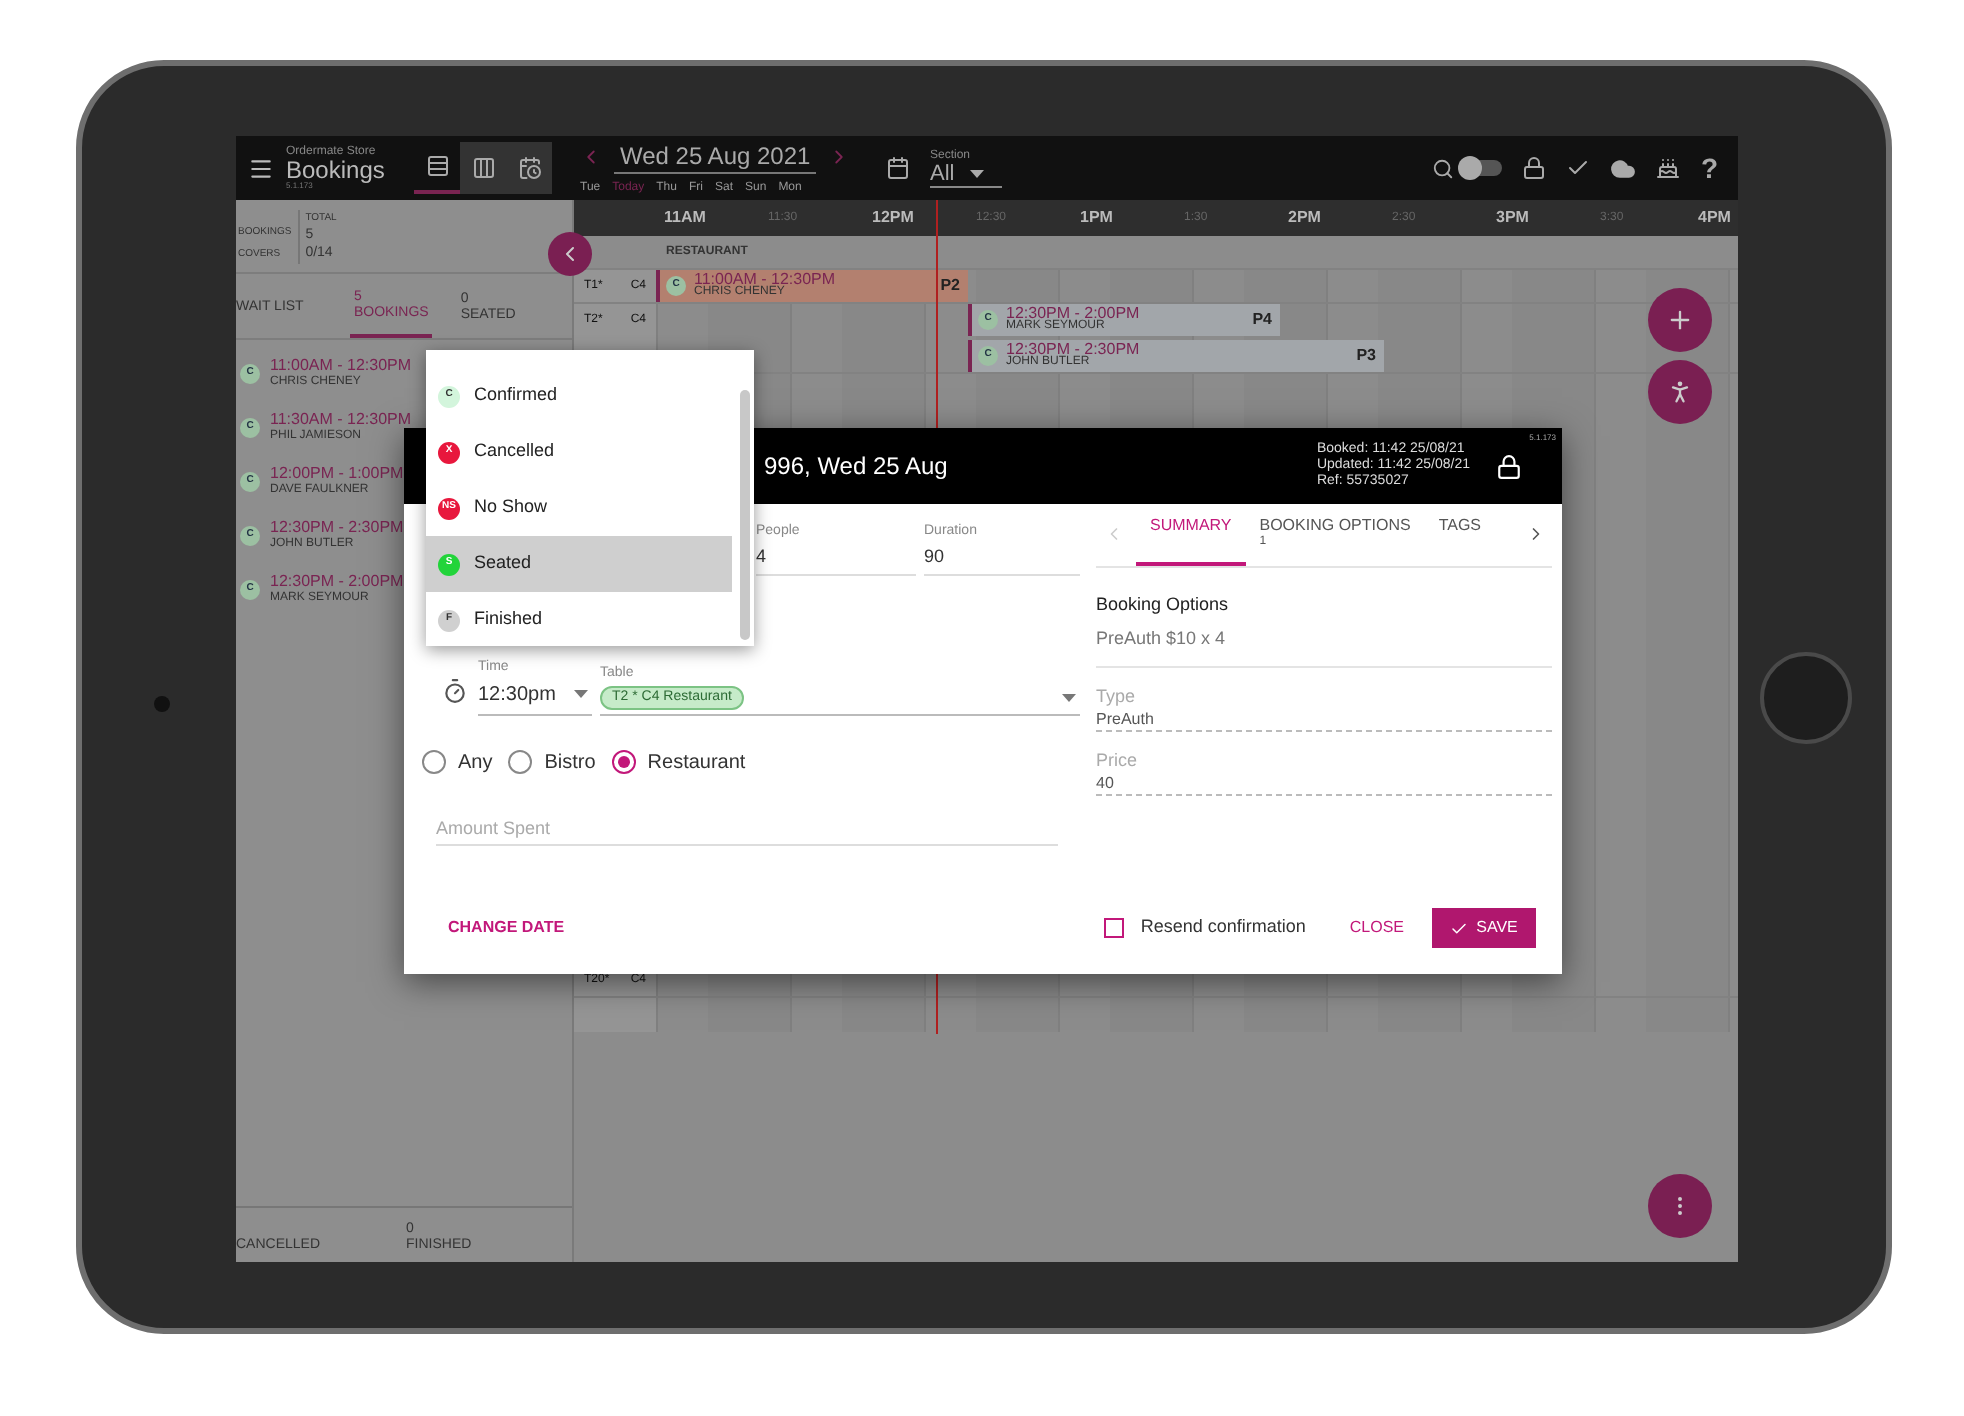 The width and height of the screenshot is (1964, 1416). What do you see at coordinates (950, 286) in the screenshot?
I see `party-size: P2` at bounding box center [950, 286].